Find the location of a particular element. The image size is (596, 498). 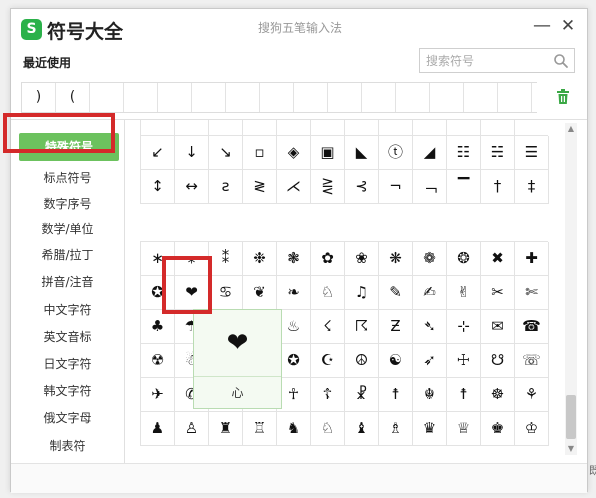

close-button: ✕ is located at coordinates (568, 26).